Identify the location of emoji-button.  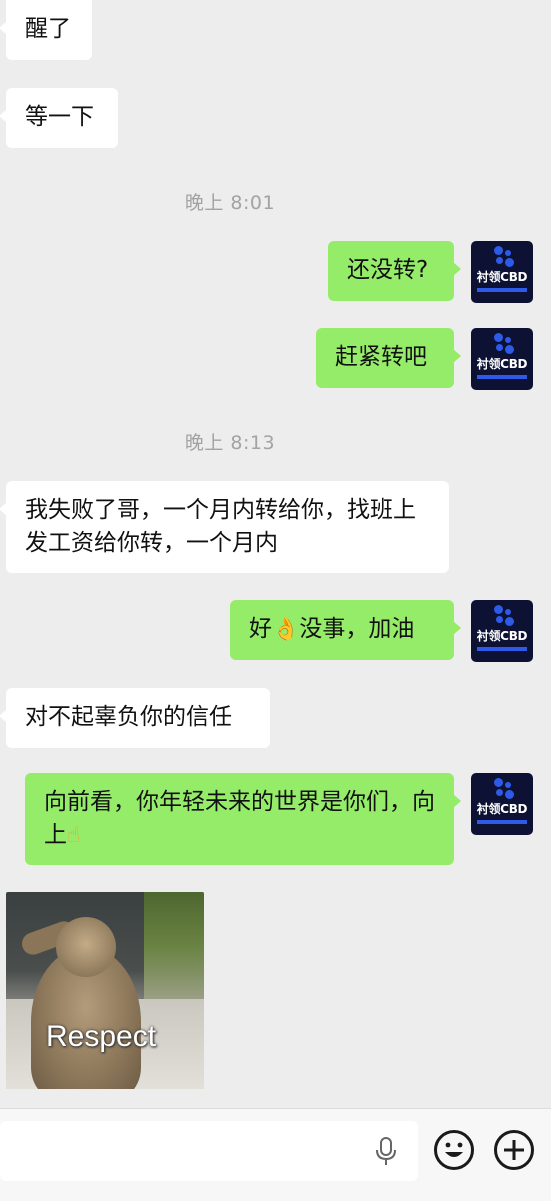
(454, 1150).